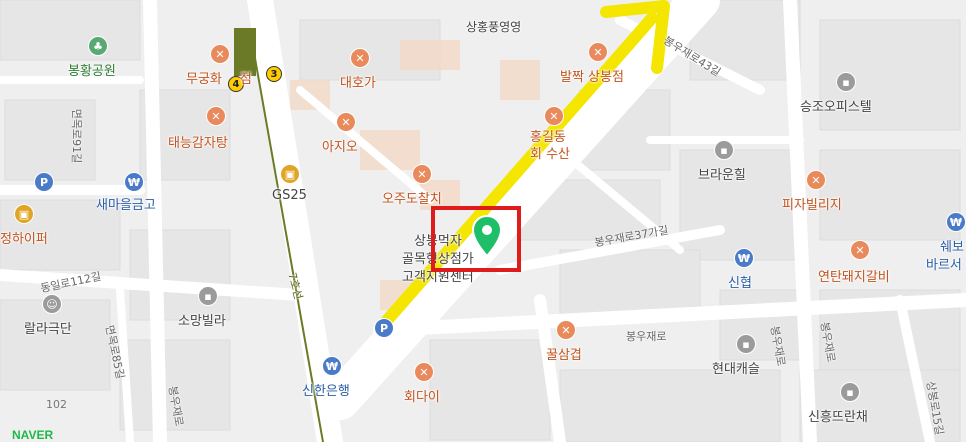 Image resolution: width=966 pixels, height=442 pixels. Describe the element at coordinates (722, 173) in the screenshot. I see `poi-brownhill: 브라운힐` at that location.